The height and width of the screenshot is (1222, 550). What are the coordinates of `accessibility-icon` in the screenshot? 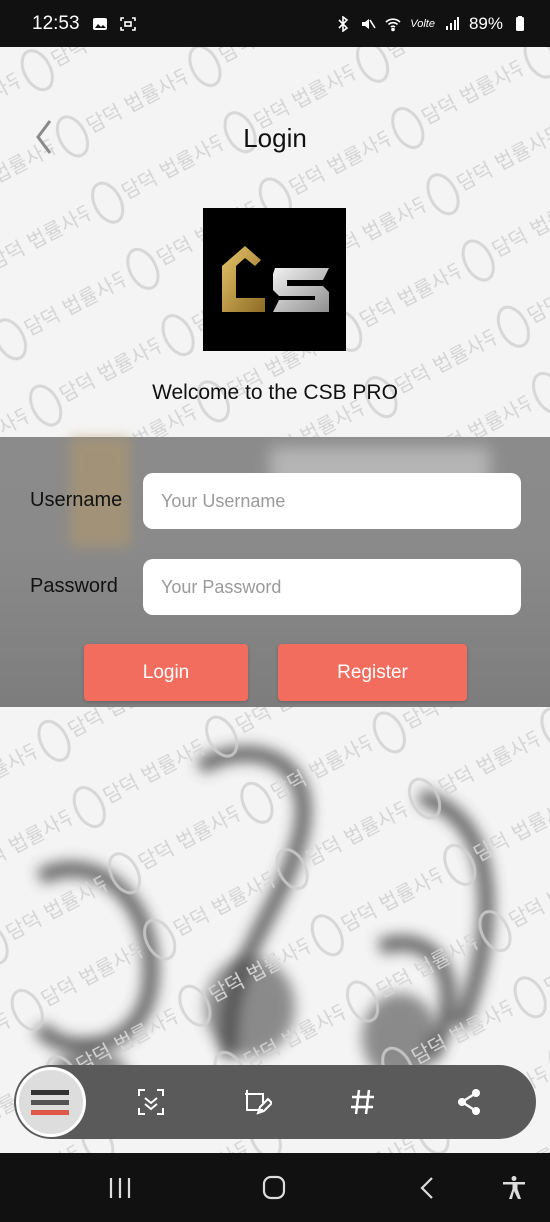 It's located at (514, 1188).